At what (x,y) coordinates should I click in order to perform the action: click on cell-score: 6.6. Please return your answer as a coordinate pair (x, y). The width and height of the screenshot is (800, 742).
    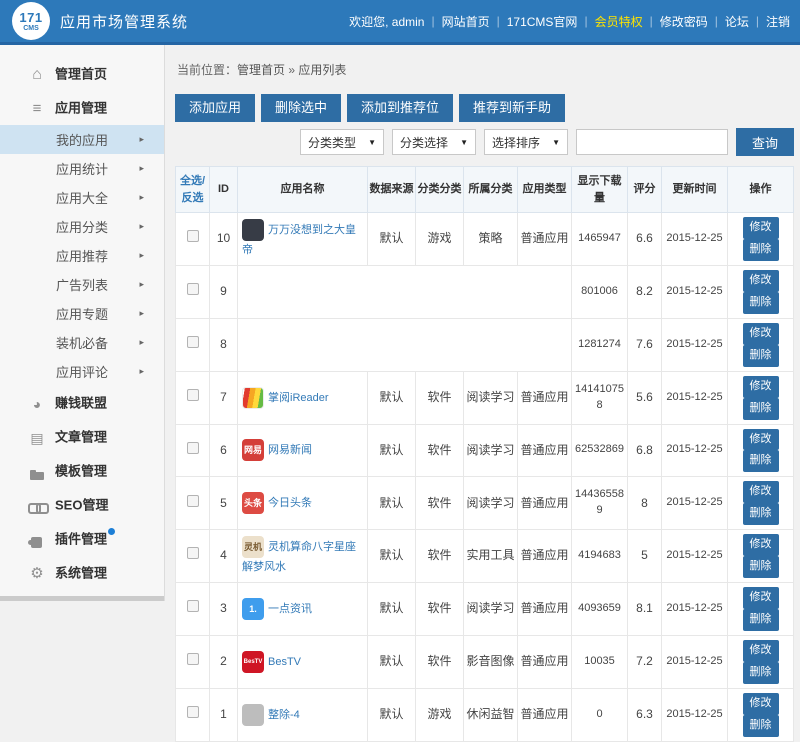
    Looking at the image, I should click on (644, 239).